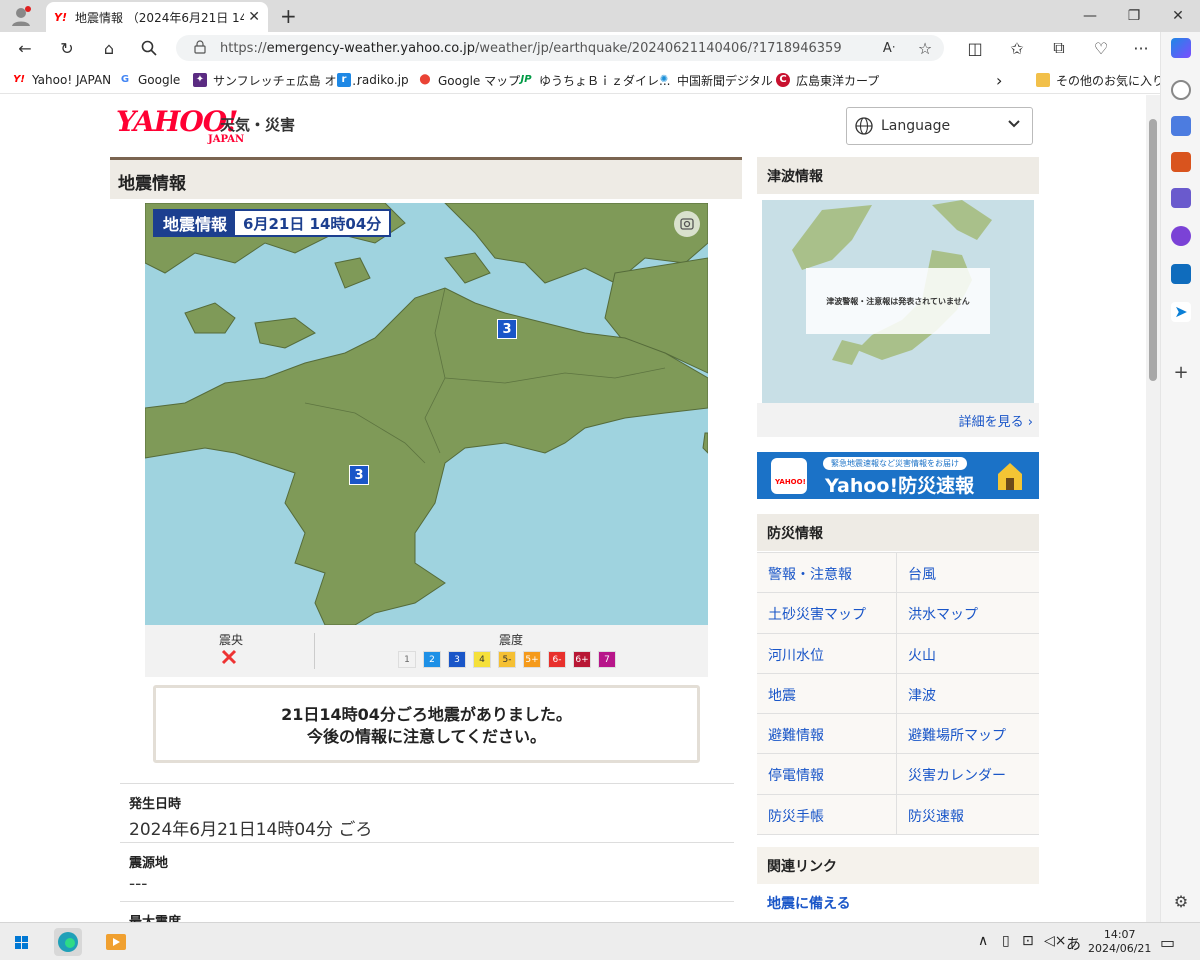 The image size is (1200, 960). What do you see at coordinates (1153, 508) in the screenshot?
I see `page-scrollbar` at bounding box center [1153, 508].